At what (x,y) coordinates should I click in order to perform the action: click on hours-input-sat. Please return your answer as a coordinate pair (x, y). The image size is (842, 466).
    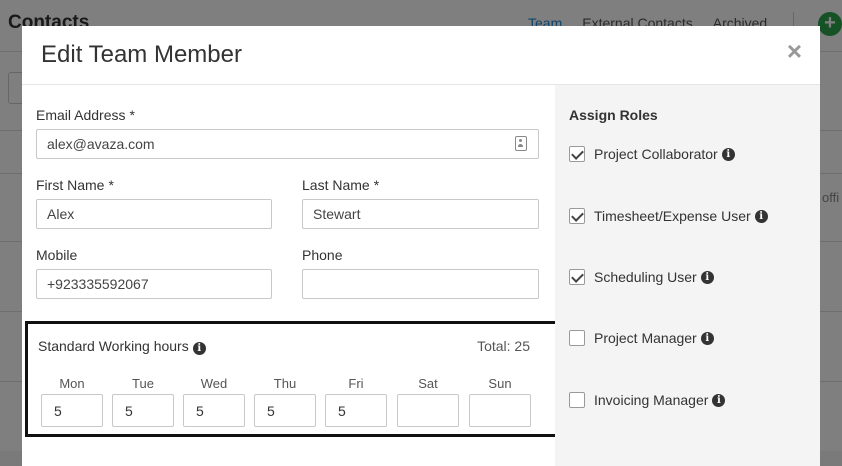
    Looking at the image, I should click on (428, 410).